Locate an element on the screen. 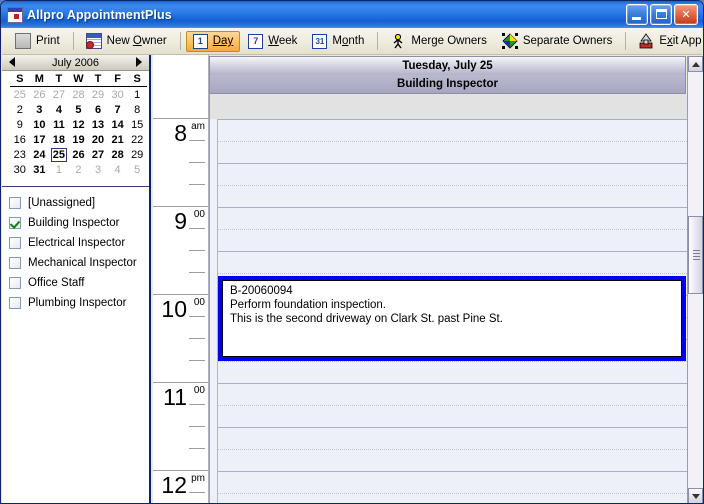  grid-top-gap is located at coordinates (448, 106).